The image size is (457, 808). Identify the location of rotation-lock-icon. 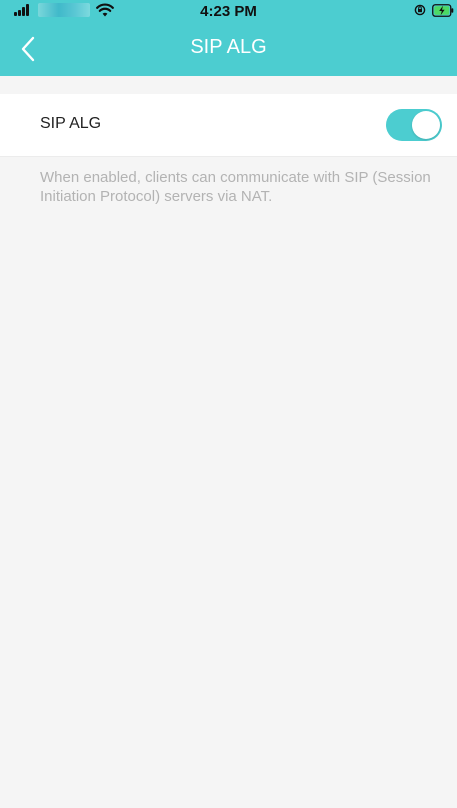
(420, 10).